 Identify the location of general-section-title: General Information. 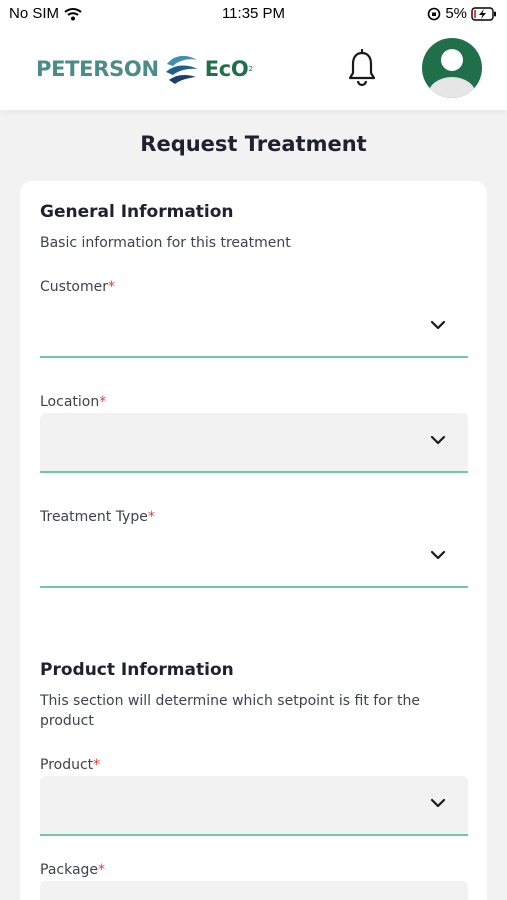
(137, 212).